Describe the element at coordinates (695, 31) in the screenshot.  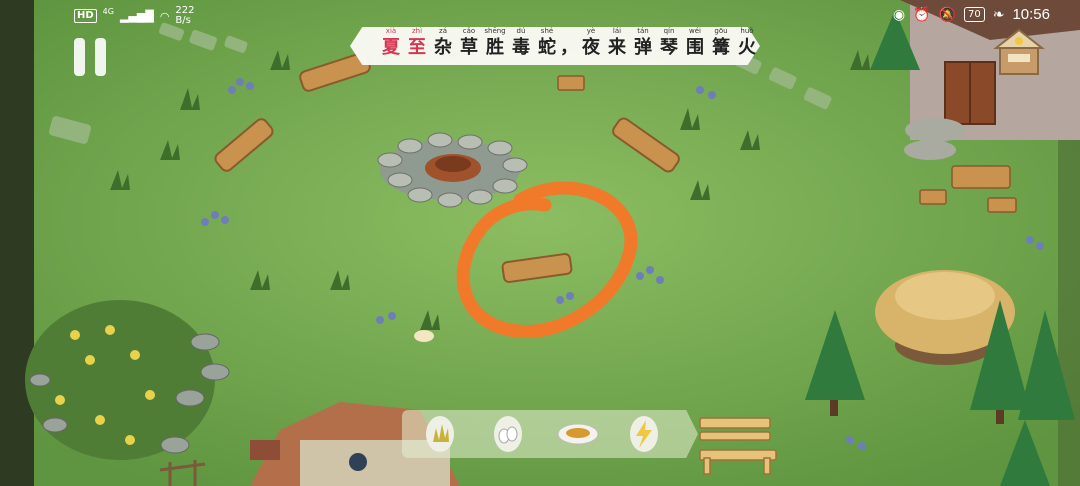
I see `pinyin-label: wéi` at that location.